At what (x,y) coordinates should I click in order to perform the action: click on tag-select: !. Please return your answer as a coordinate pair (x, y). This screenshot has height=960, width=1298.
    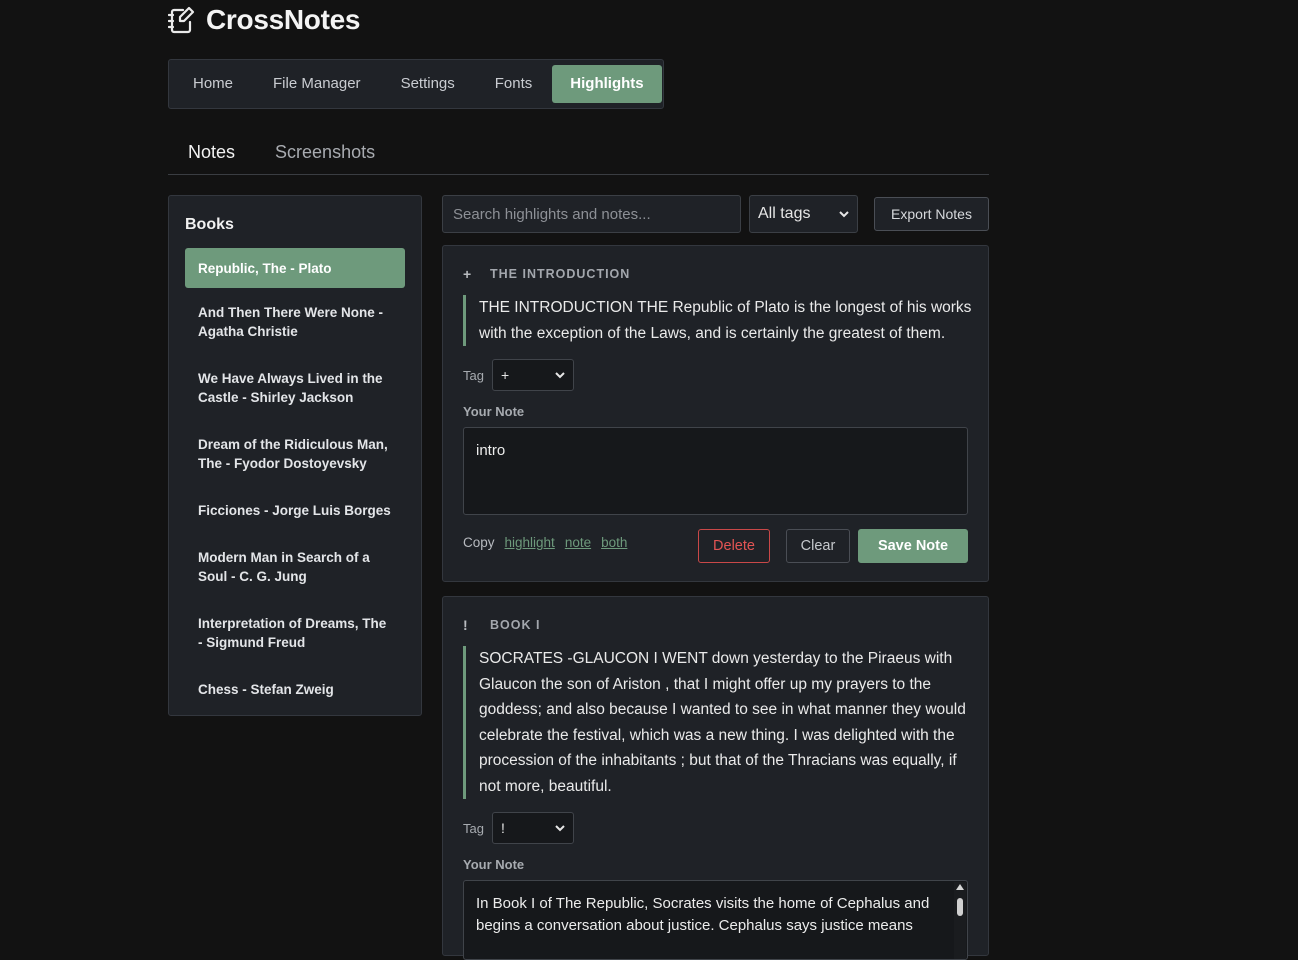
    Looking at the image, I should click on (533, 828).